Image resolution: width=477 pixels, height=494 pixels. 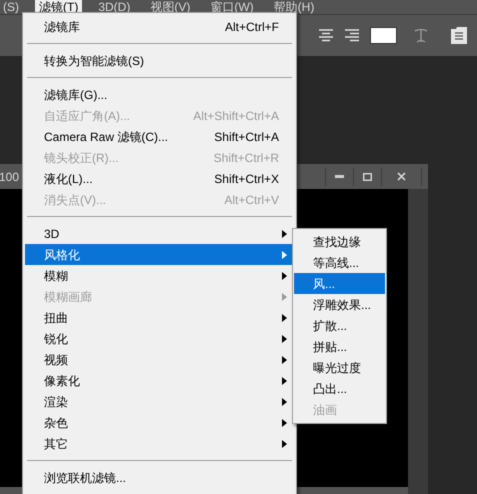 What do you see at coordinates (246, 137) in the screenshot?
I see `menu-item-shortcut: Shift+Ctrl+A` at bounding box center [246, 137].